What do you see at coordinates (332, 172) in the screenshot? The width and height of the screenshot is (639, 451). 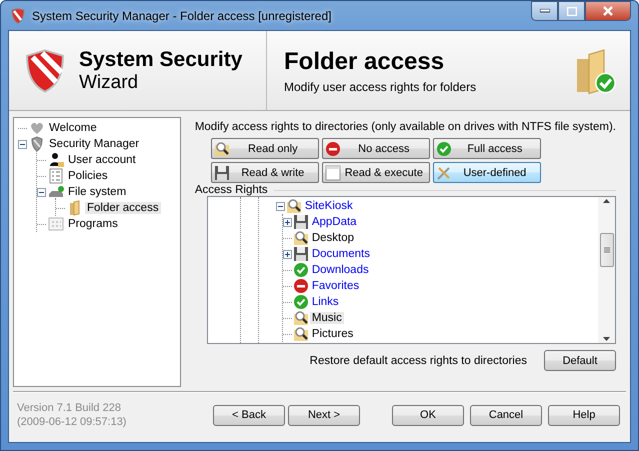 I see `window-icon` at bounding box center [332, 172].